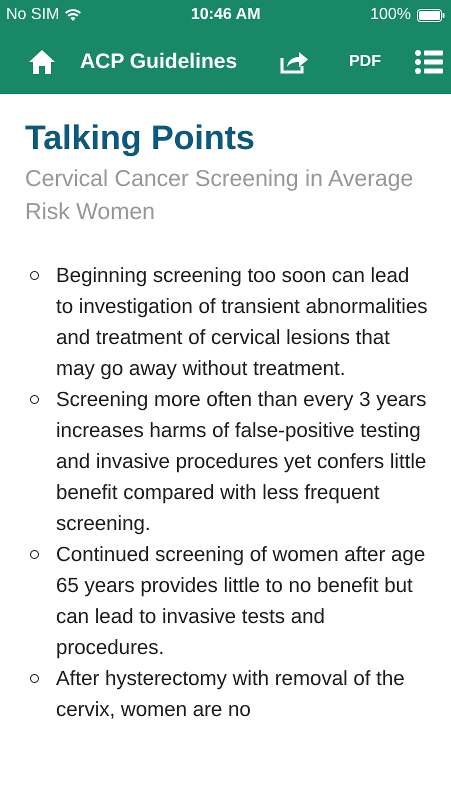 Image resolution: width=451 pixels, height=800 pixels. What do you see at coordinates (42, 62) in the screenshot?
I see `home-icon` at bounding box center [42, 62].